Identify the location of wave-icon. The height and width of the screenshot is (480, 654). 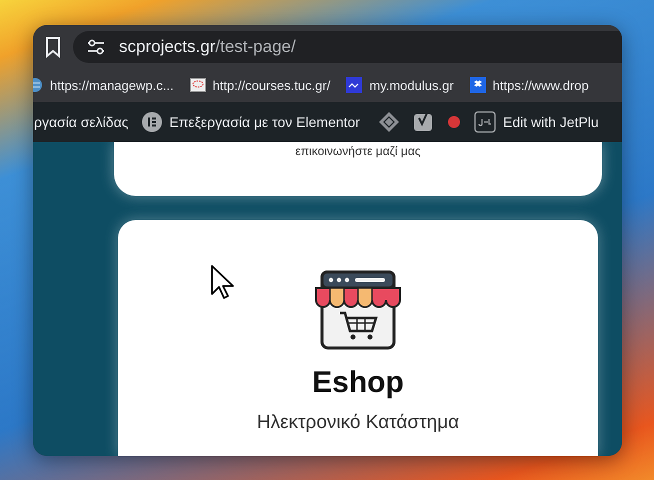
(354, 85).